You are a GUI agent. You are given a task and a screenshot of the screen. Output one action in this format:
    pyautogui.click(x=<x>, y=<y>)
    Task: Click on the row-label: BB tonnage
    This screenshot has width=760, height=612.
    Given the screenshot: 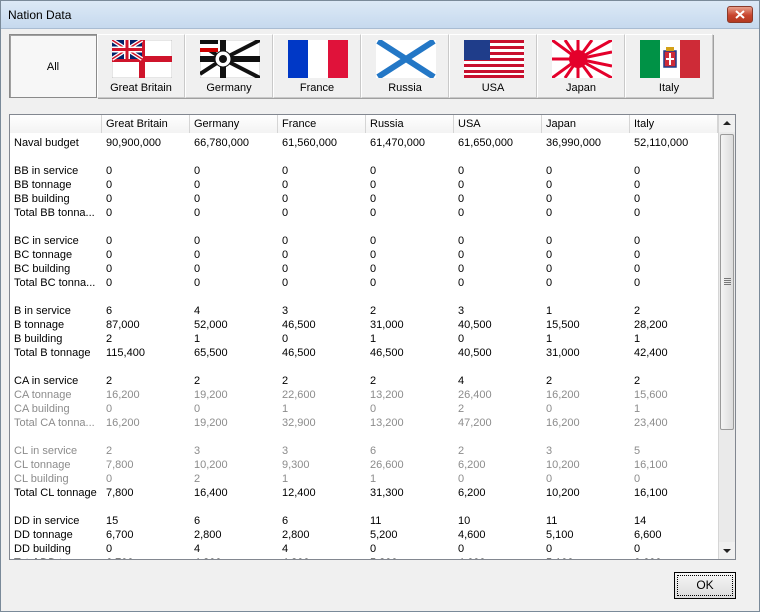 What is the action you would take?
    pyautogui.click(x=43, y=185)
    